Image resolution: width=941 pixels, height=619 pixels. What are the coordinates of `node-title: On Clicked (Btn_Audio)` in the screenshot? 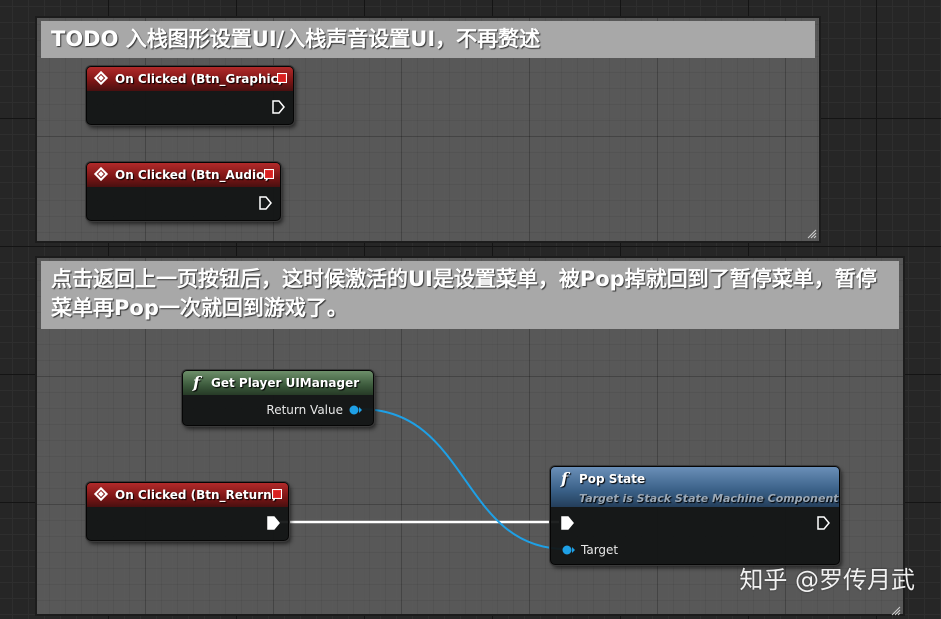 It's located at (192, 175).